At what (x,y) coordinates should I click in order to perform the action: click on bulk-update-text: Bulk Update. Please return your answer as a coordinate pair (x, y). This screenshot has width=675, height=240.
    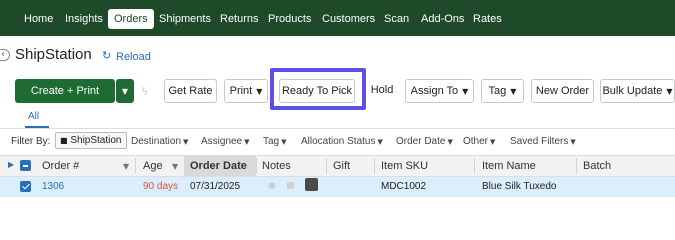
    Looking at the image, I should click on (632, 91).